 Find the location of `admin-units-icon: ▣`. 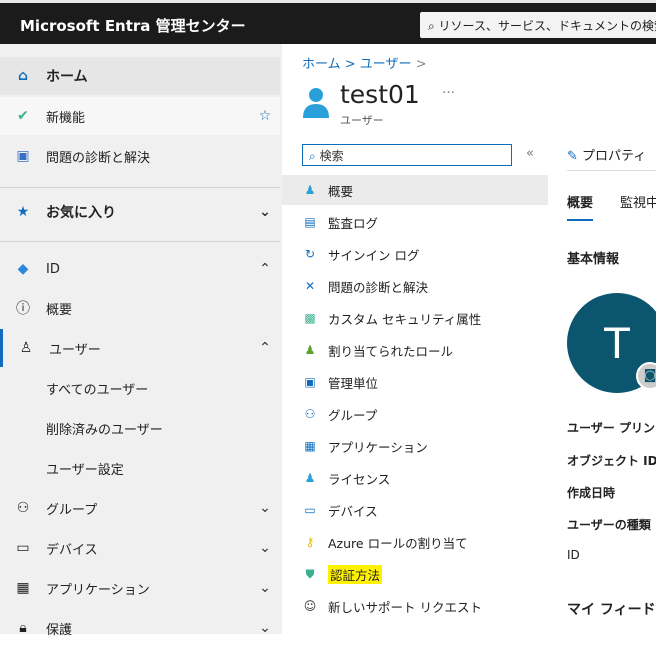

admin-units-icon: ▣ is located at coordinates (310, 382).